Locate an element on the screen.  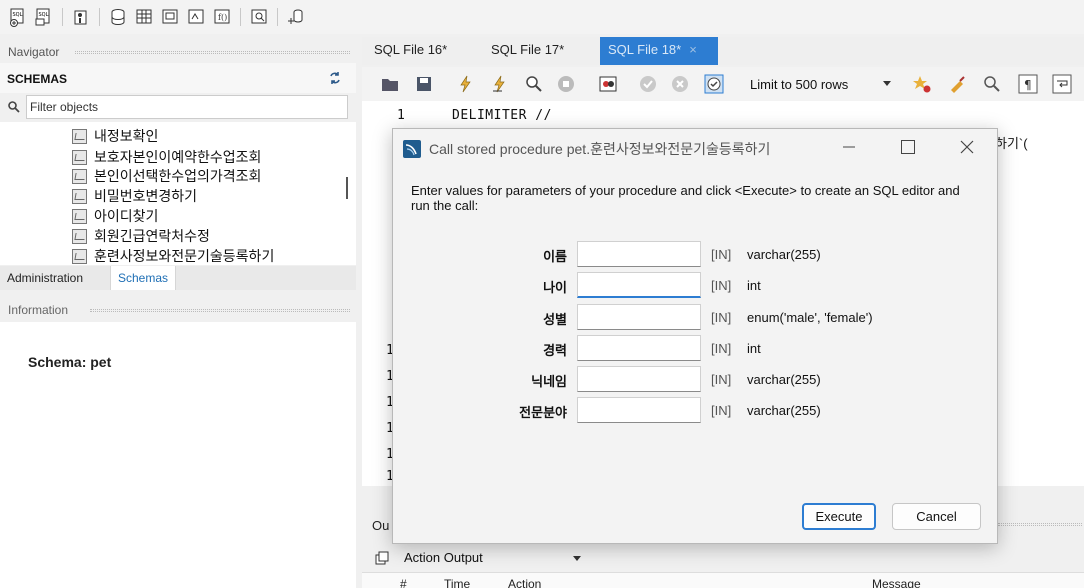
create-table-icon is located at coordinates (144, 17).